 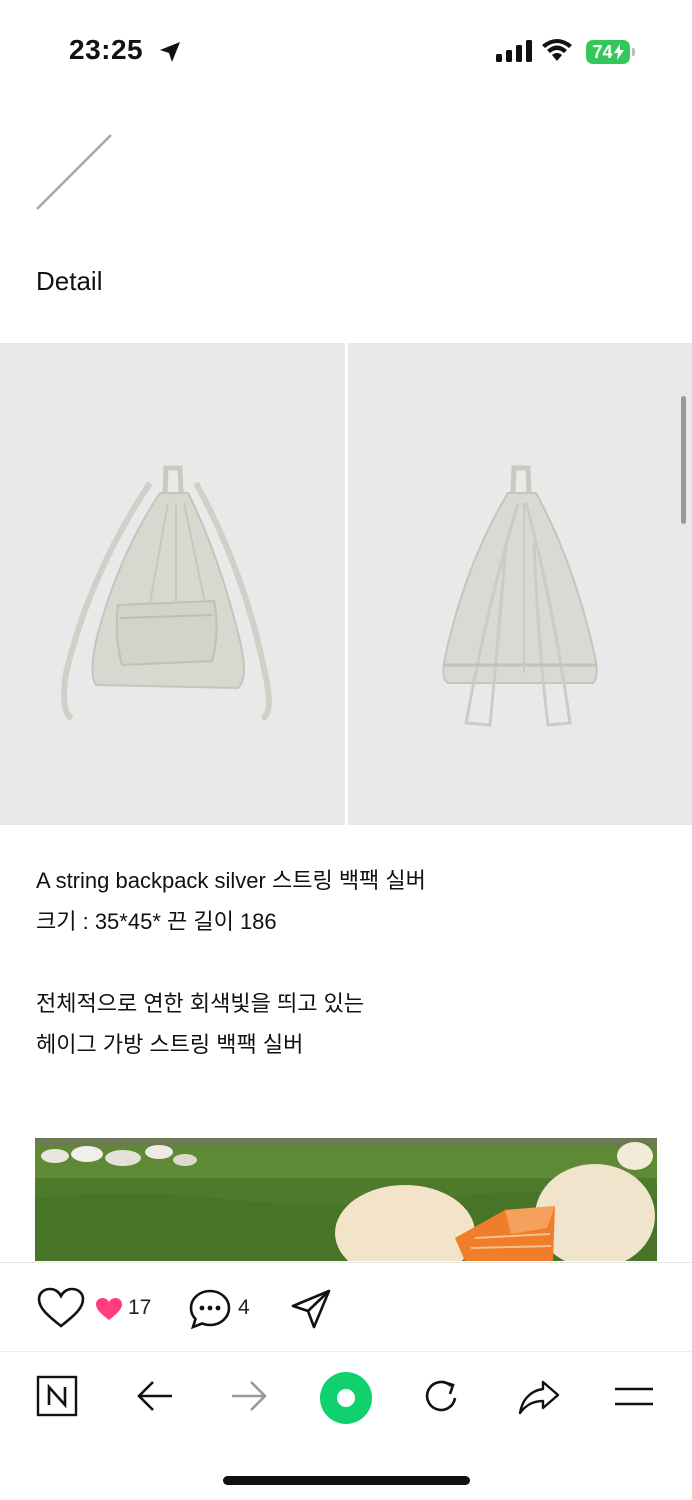 What do you see at coordinates (231, 880) in the screenshot?
I see `description-line: A string backpack silver 스트링 백팩 실버` at bounding box center [231, 880].